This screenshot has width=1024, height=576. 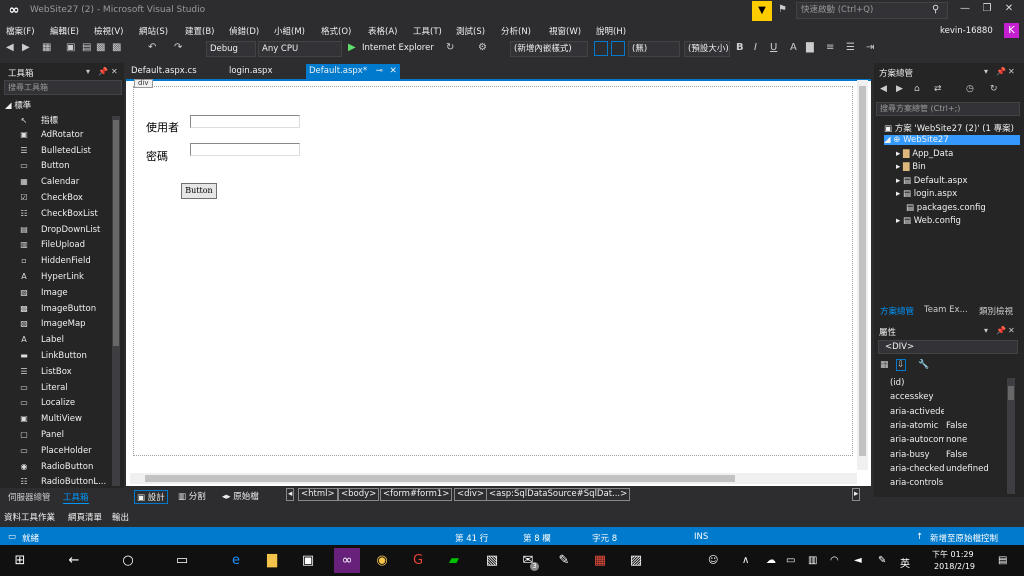 What do you see at coordinates (901, 365) in the screenshot?
I see `alphabetical-icon: ⇩` at bounding box center [901, 365].